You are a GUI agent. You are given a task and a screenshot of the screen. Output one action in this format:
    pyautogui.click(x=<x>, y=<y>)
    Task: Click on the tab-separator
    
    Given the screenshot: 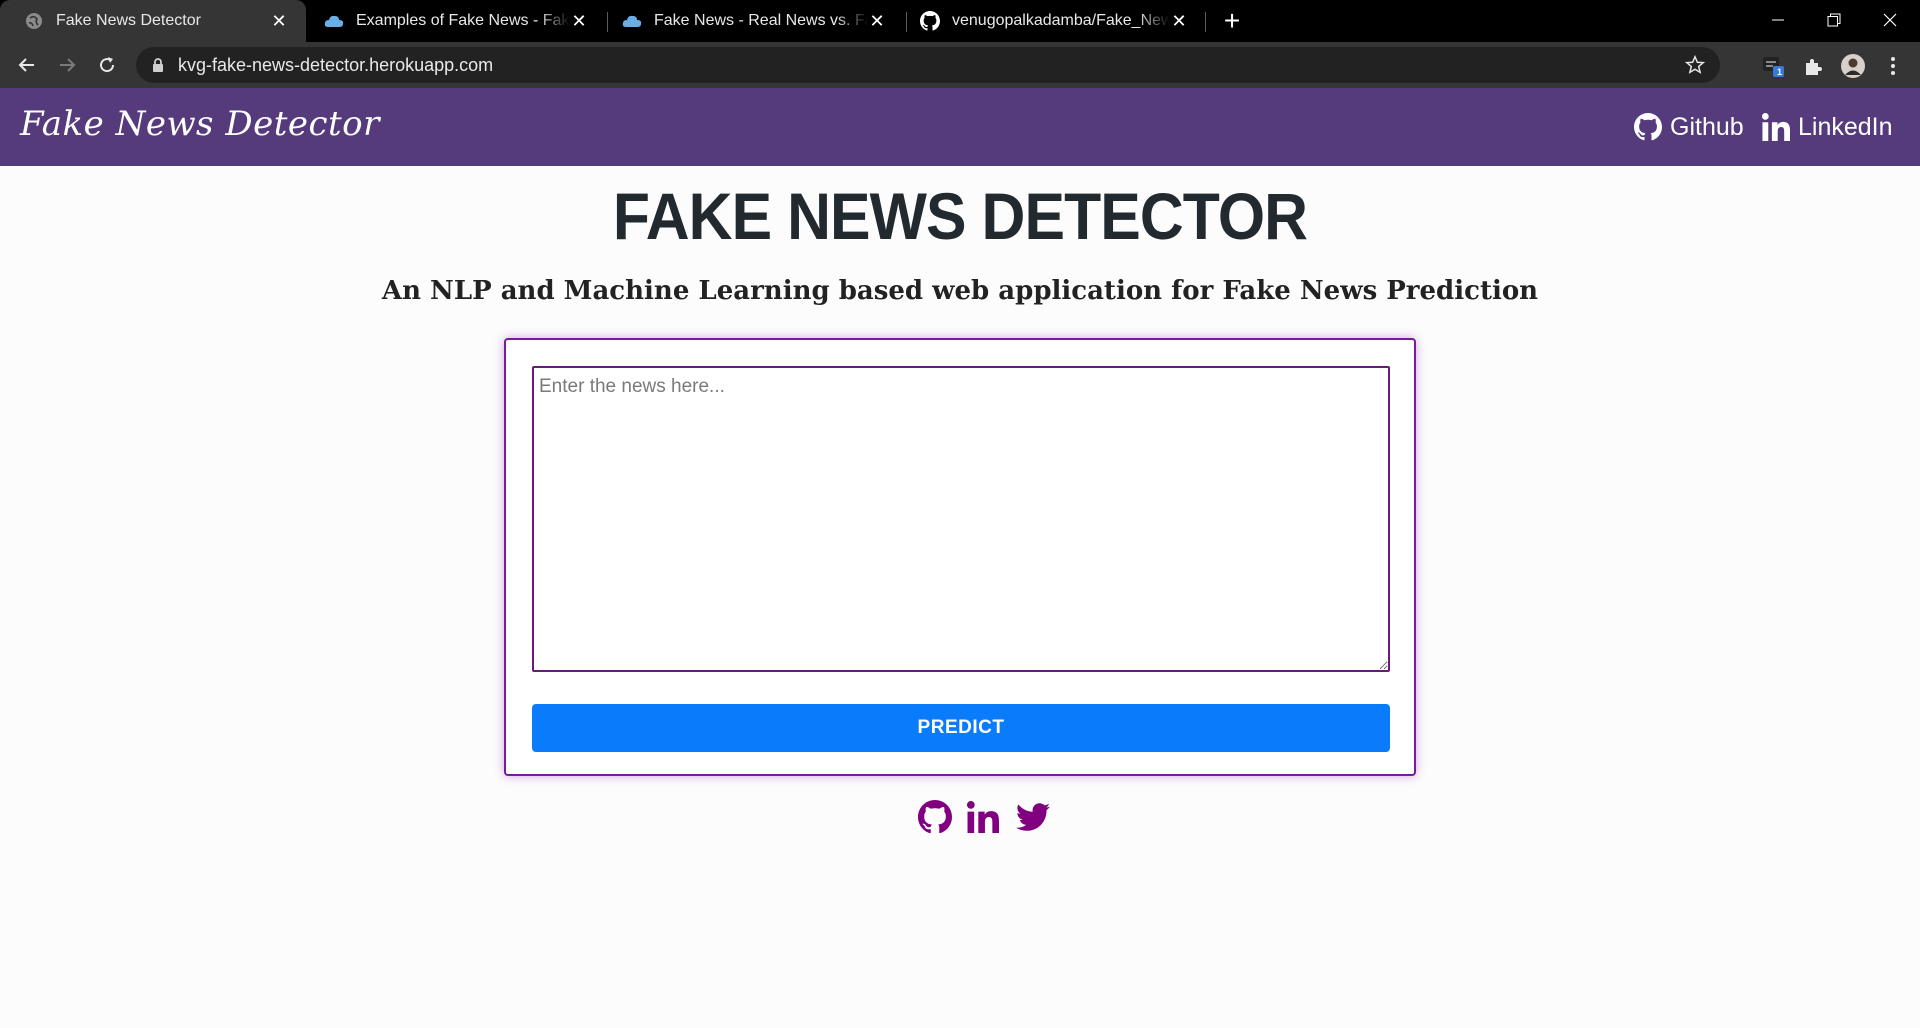 What is the action you would take?
    pyautogui.click(x=1205, y=22)
    